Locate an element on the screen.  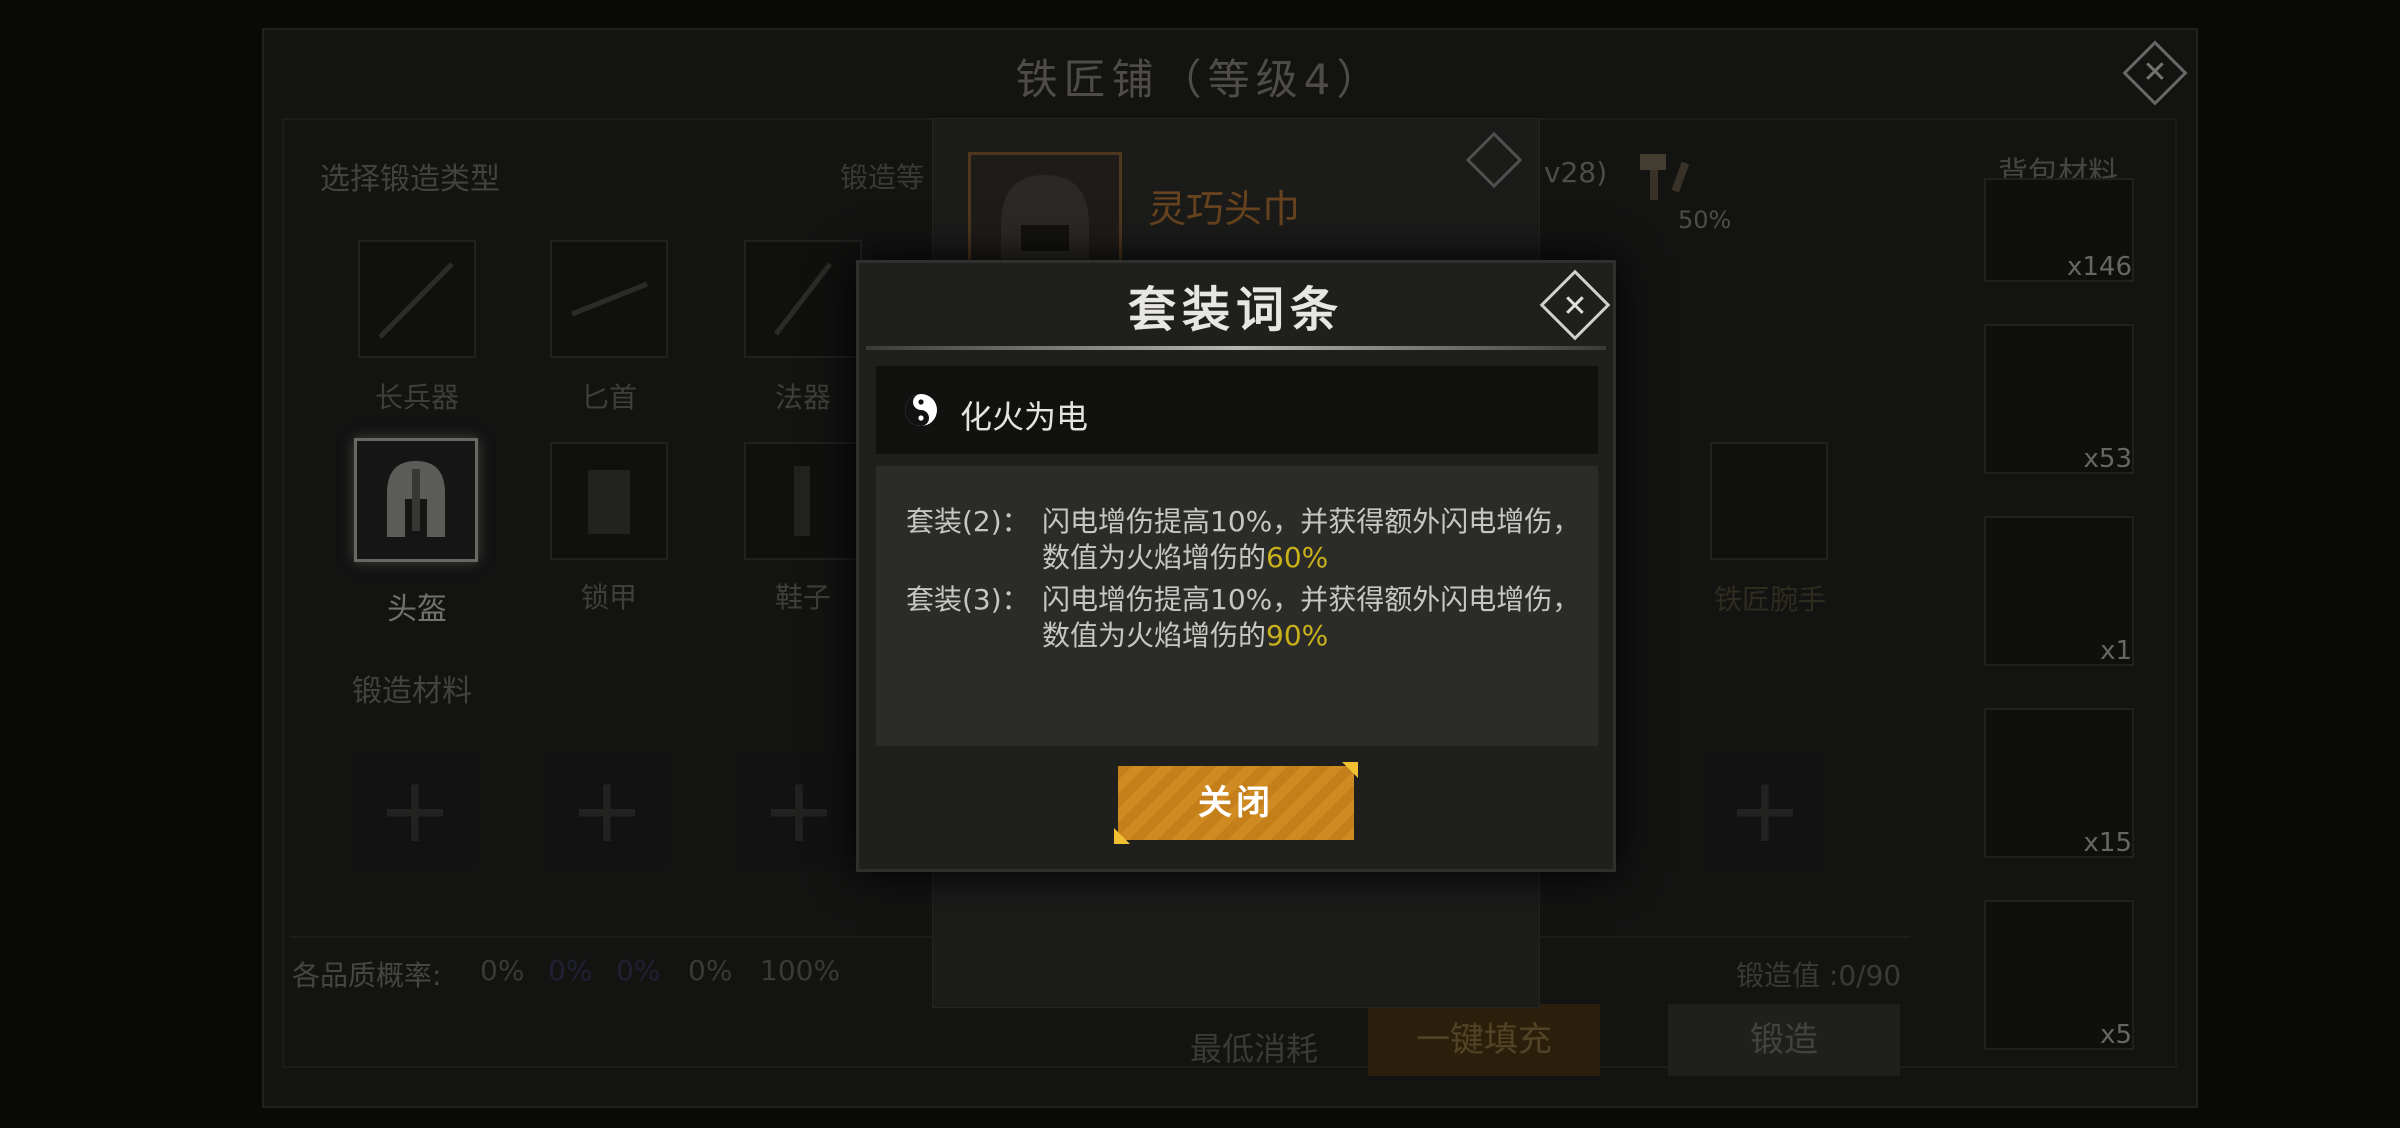
bonus-tier: 套装(2)： is located at coordinates (968, 521).